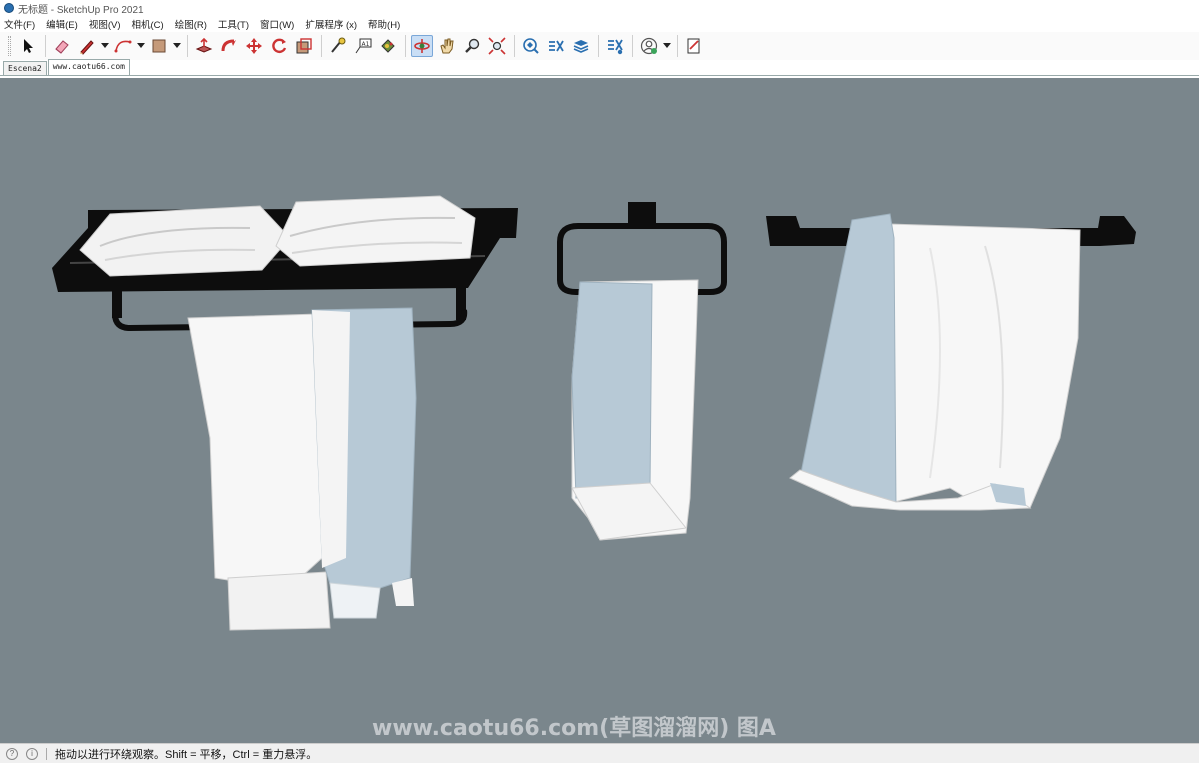  Describe the element at coordinates (581, 46) in the screenshot. I see `layout-icon` at that location.